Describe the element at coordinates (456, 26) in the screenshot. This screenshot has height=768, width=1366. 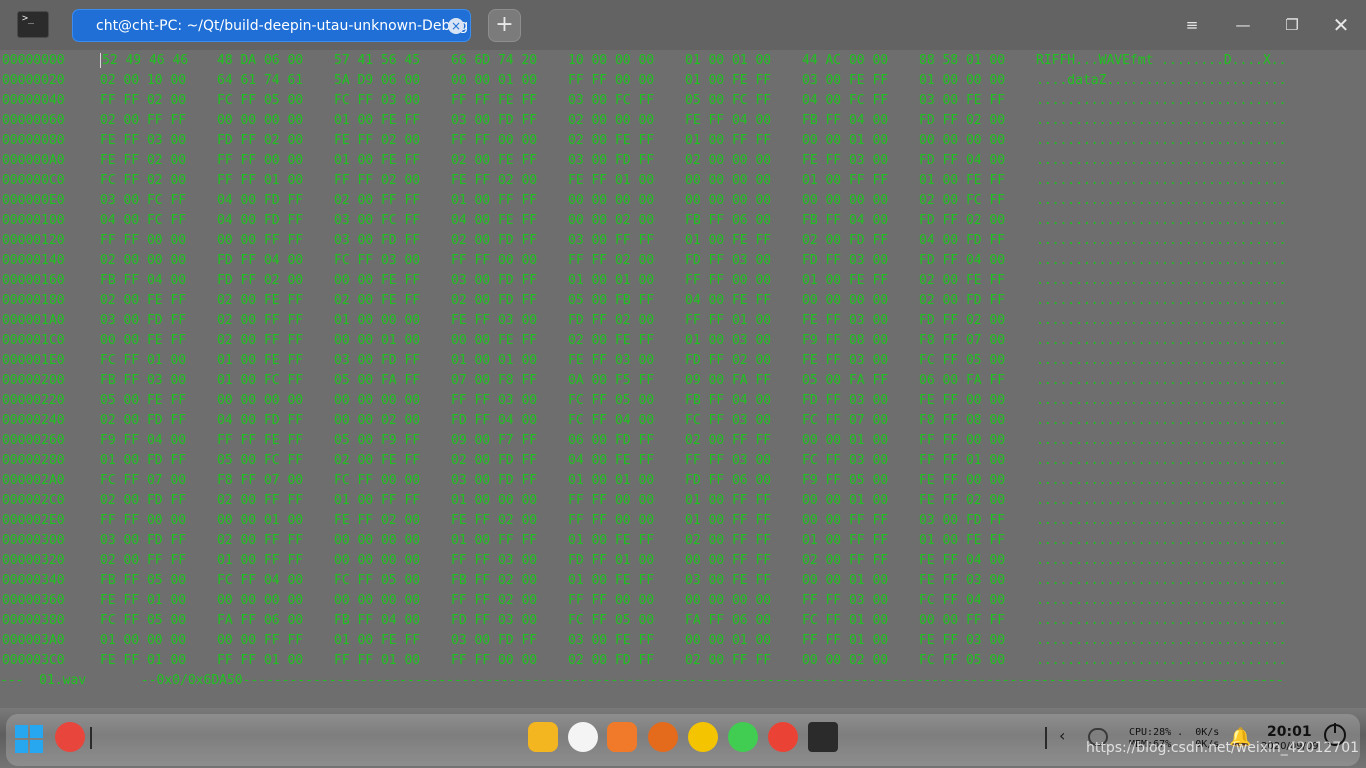
I see `tab-close-icon: ×` at that location.